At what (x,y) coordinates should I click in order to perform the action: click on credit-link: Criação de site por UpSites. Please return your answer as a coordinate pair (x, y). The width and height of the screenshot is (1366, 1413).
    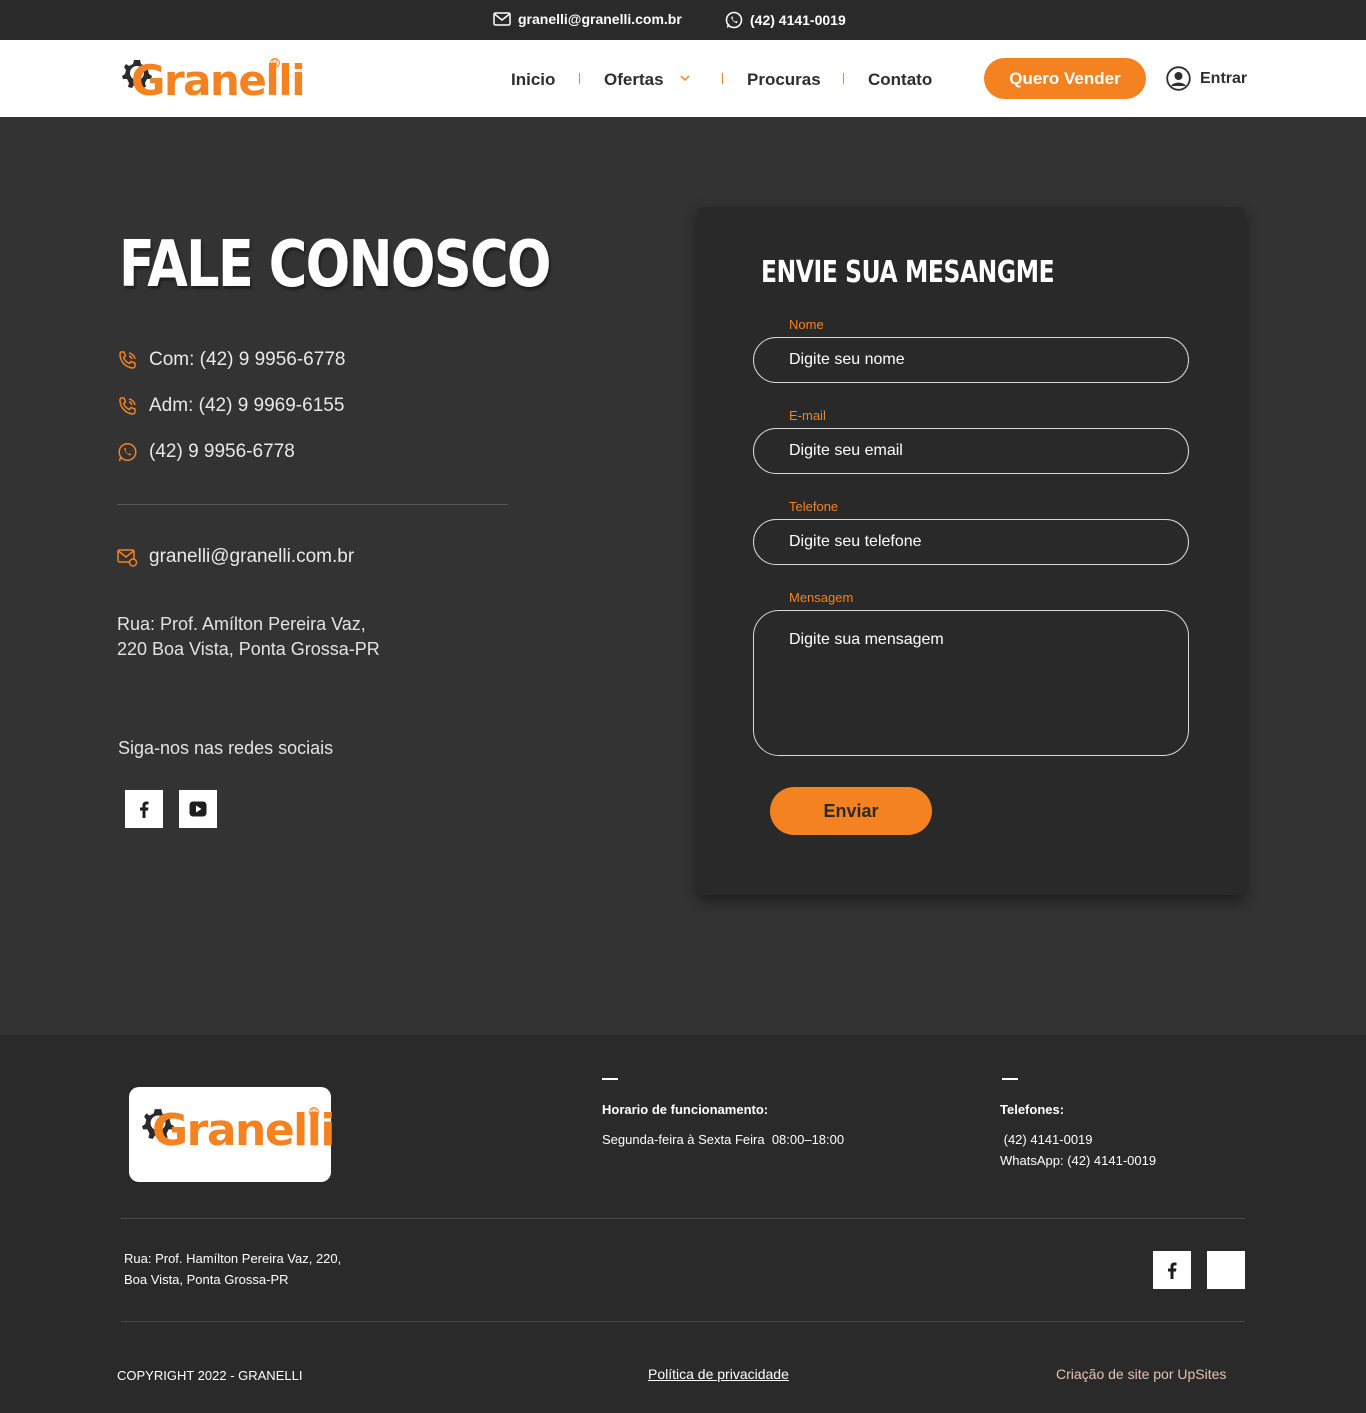
    Looking at the image, I should click on (1141, 1374).